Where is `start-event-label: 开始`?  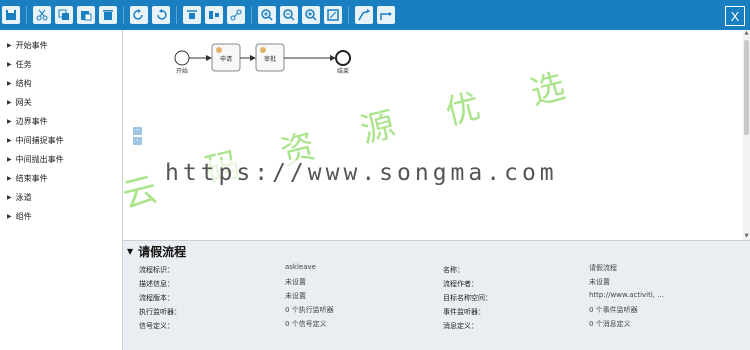 start-event-label: 开始 is located at coordinates (182, 71).